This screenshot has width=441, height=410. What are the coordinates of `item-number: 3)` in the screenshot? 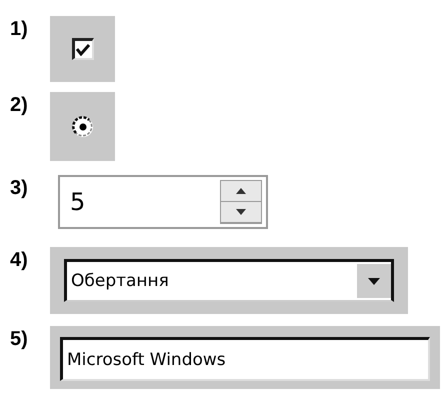 It's located at (19, 188).